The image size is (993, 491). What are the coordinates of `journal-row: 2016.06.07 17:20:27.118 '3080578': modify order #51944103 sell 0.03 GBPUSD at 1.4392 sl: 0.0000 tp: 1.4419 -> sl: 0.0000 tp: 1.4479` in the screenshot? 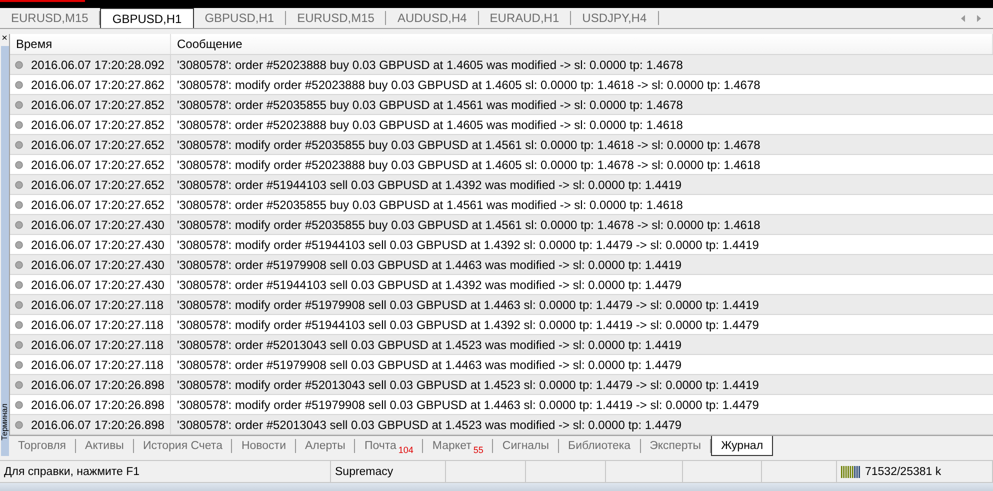 It's located at (501, 325).